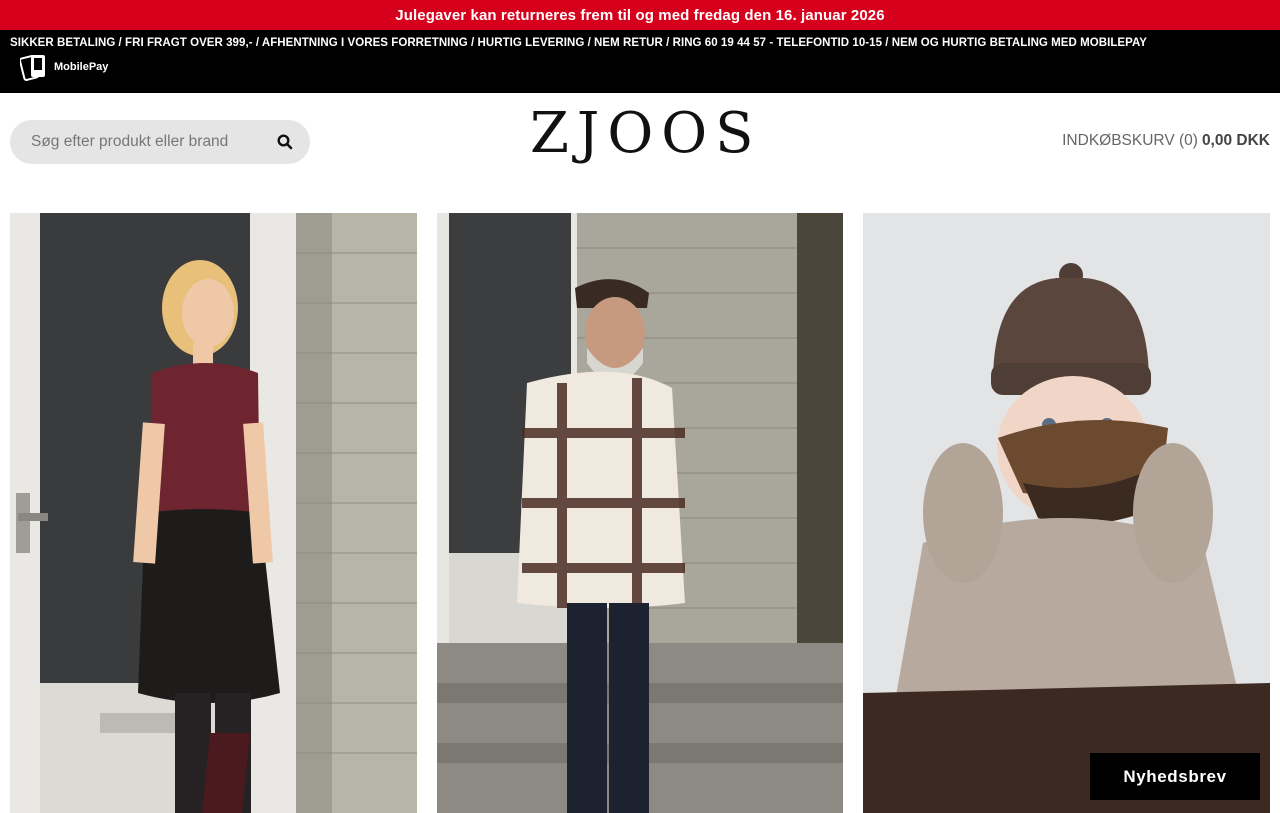 This screenshot has width=1280, height=813. What do you see at coordinates (285, 142) in the screenshot?
I see `search-icon` at bounding box center [285, 142].